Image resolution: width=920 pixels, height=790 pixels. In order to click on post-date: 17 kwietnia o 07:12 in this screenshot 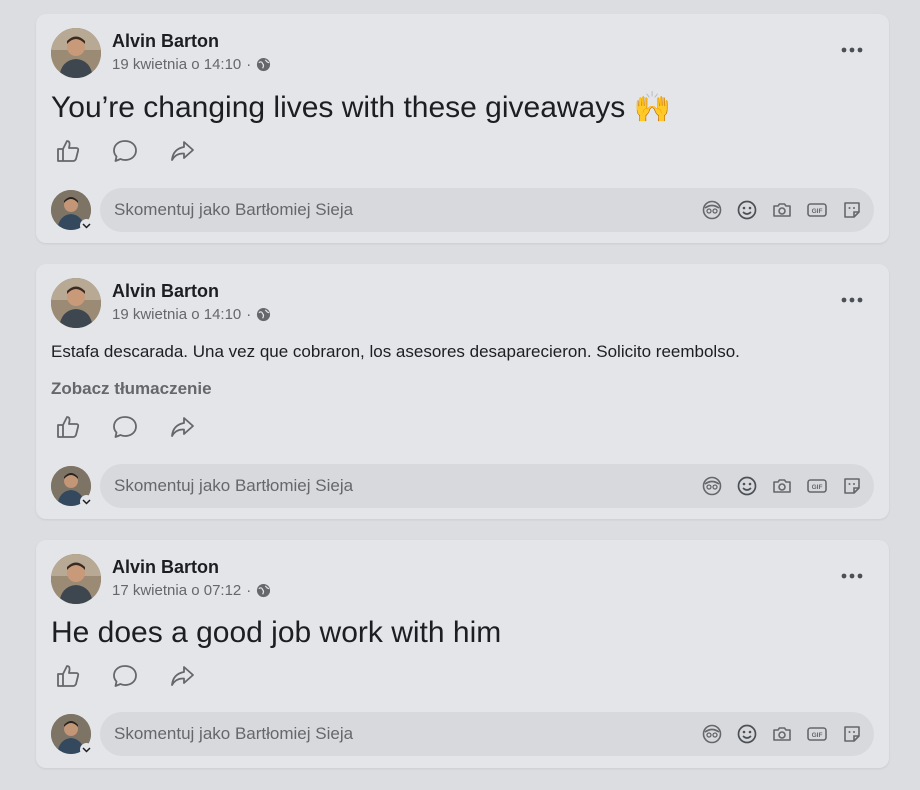, I will do `click(176, 590)`.